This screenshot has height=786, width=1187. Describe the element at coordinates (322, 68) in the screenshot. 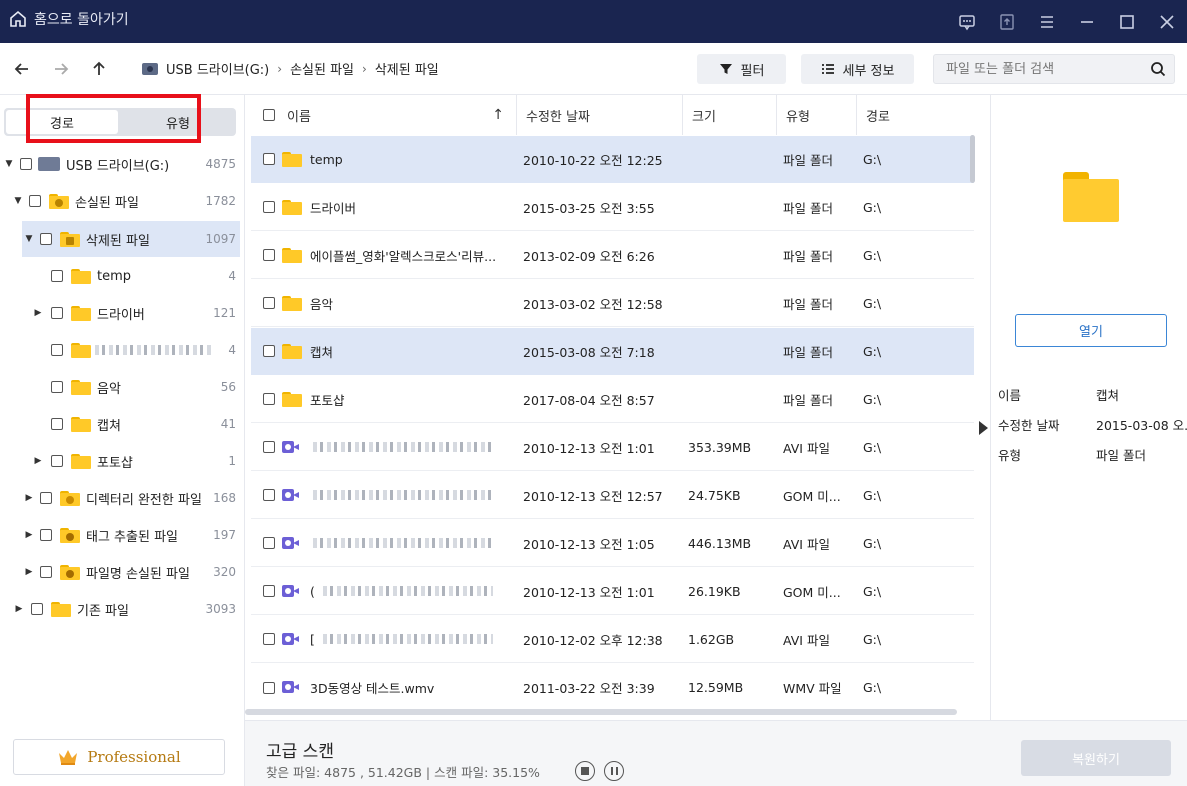

I see `breadcrumb-lost-files: 손실된 파일` at that location.